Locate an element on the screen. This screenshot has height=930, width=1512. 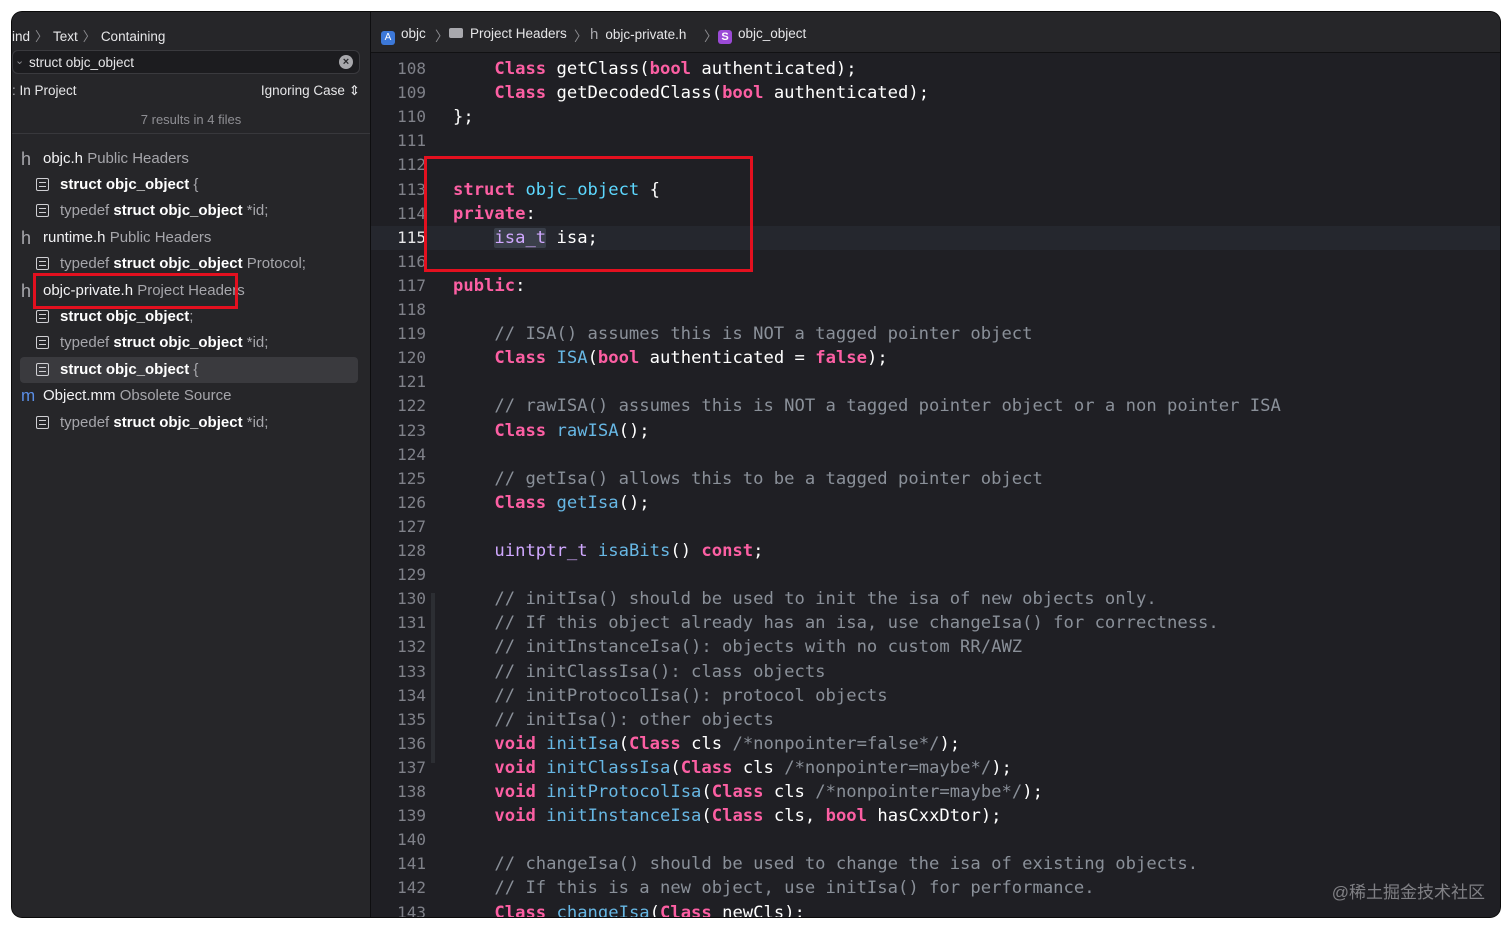
line-number: 113 is located at coordinates (398, 190).